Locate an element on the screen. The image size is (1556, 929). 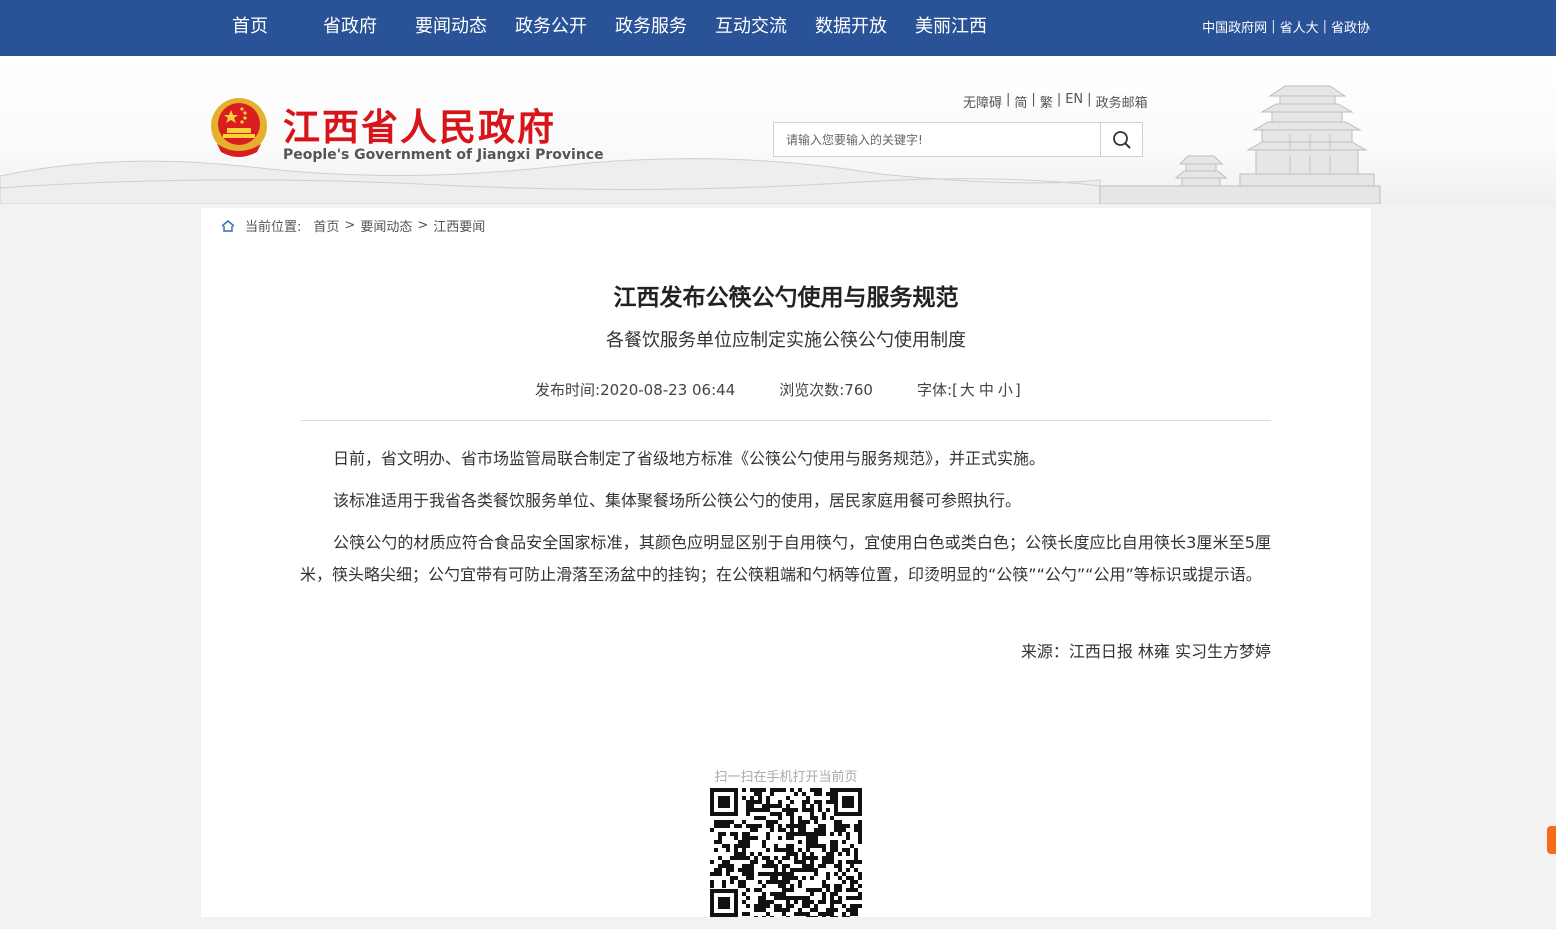
nav-item-interaction: 互动交流 is located at coordinates (765, 28).